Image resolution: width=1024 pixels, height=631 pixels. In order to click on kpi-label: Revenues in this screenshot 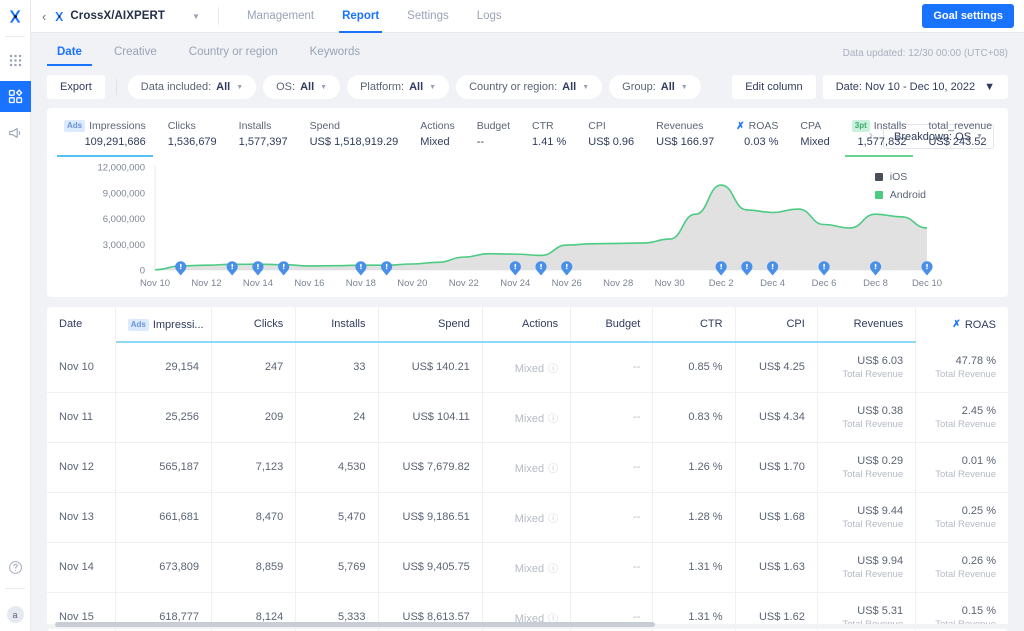, I will do `click(685, 126)`.